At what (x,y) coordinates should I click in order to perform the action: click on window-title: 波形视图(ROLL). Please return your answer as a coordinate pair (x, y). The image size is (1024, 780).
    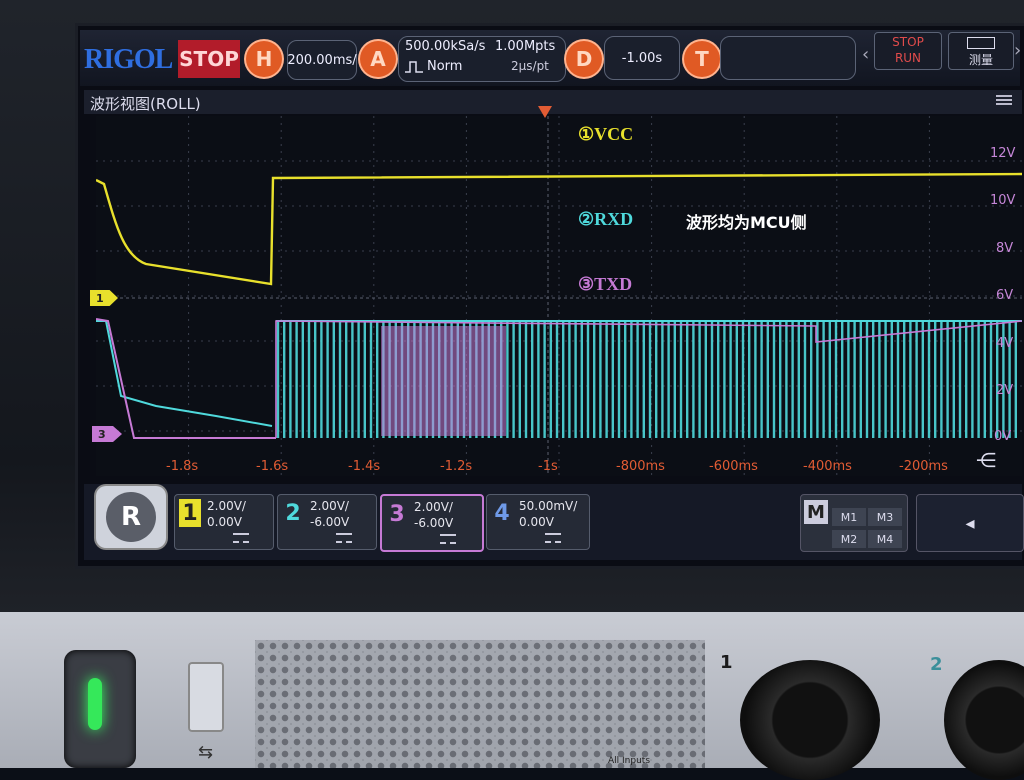
    Looking at the image, I should click on (145, 104).